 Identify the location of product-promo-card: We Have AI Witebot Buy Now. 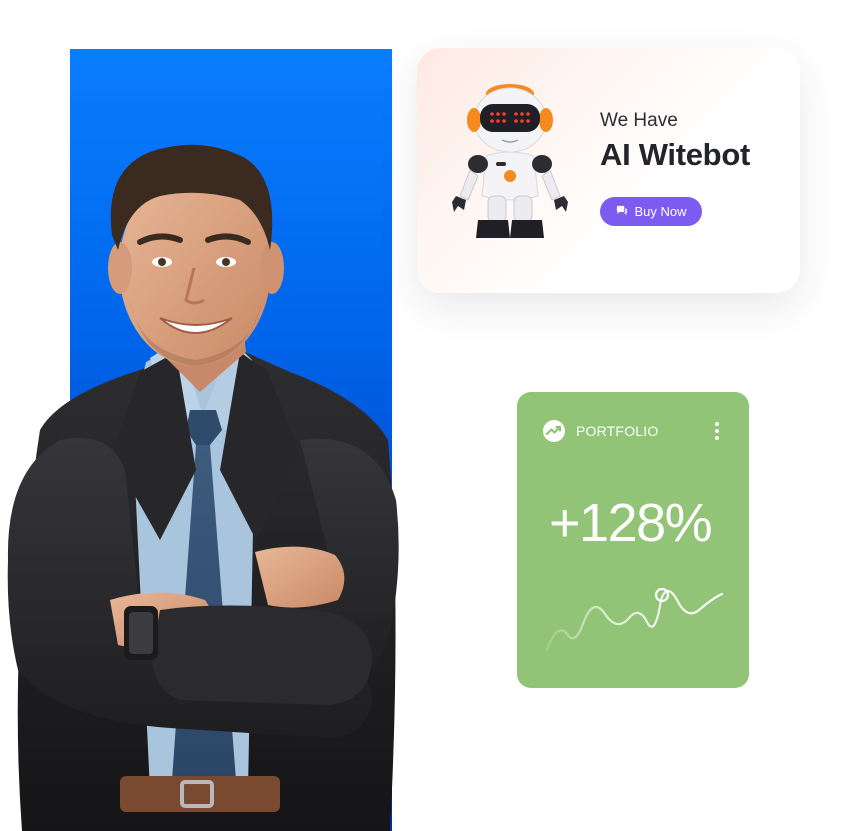
(608, 170).